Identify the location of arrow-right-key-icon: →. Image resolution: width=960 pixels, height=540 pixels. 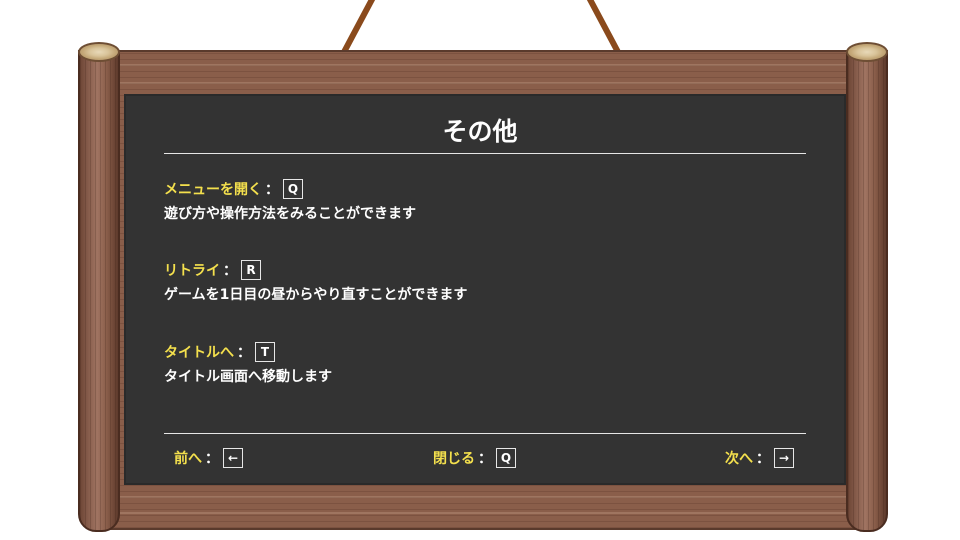
(784, 458).